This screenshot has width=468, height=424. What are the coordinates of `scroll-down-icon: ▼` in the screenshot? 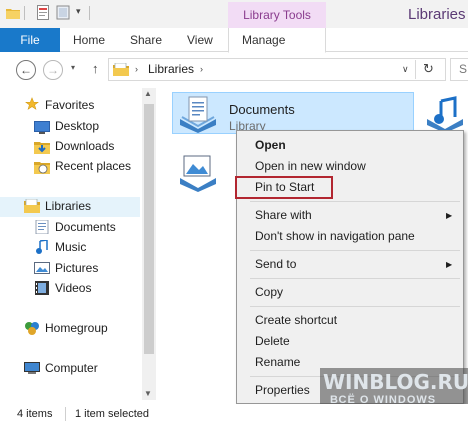 It's located at (148, 393).